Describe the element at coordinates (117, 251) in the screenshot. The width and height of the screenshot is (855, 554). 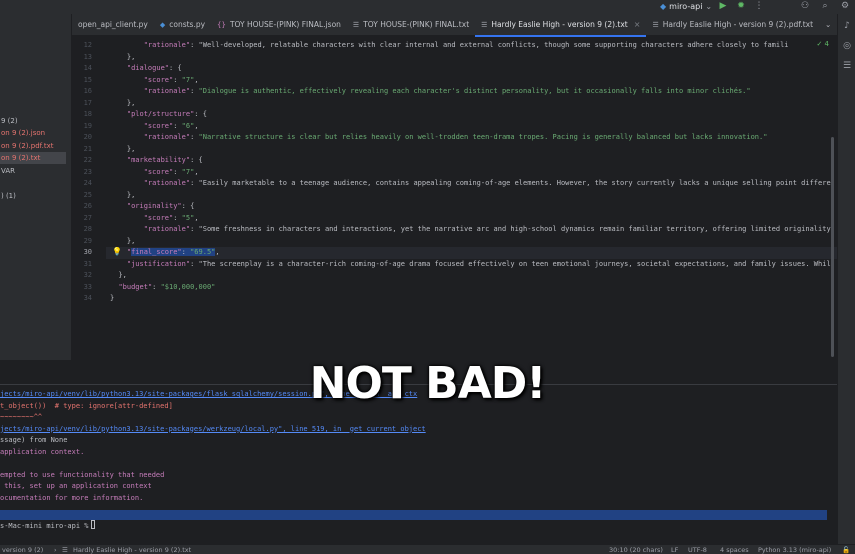
I see `lightbulb-icon: 💡` at that location.